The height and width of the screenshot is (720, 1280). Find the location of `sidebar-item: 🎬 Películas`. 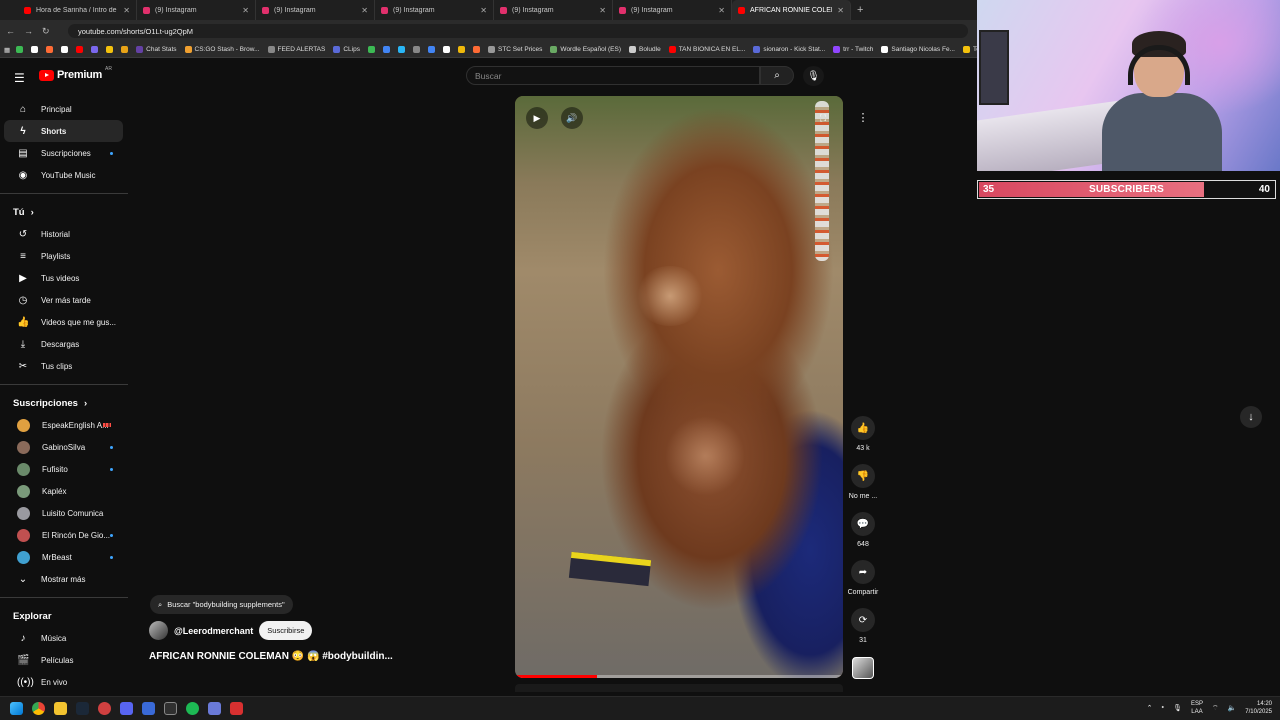

sidebar-item: 🎬 Películas is located at coordinates (63, 660).